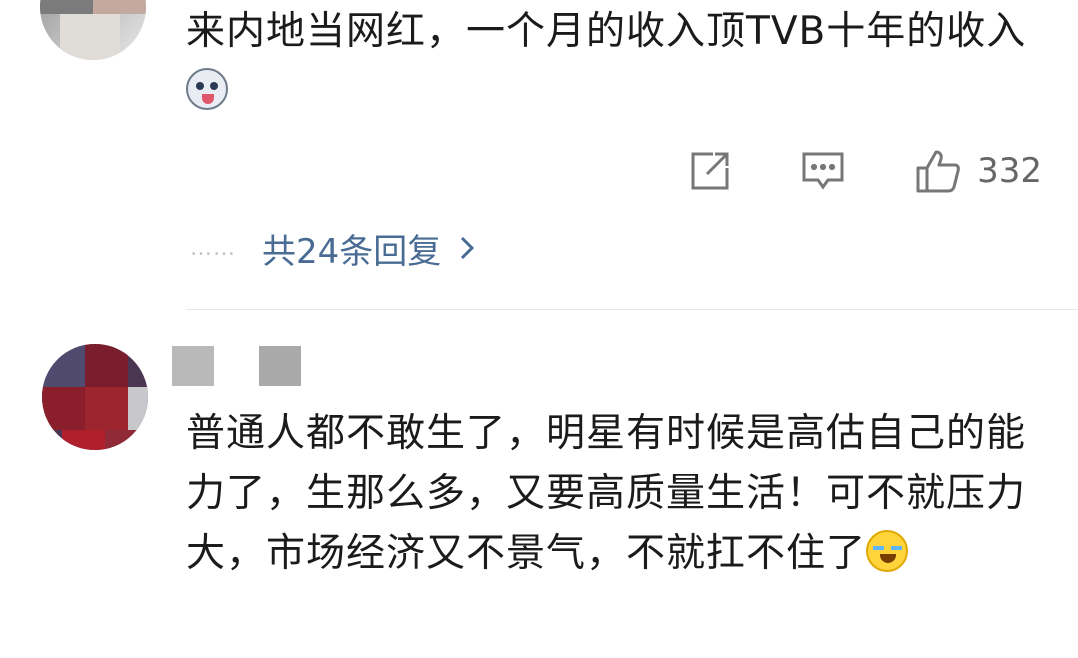 The width and height of the screenshot is (1078, 658). I want to click on comment-actions: 332, so click(865, 171).